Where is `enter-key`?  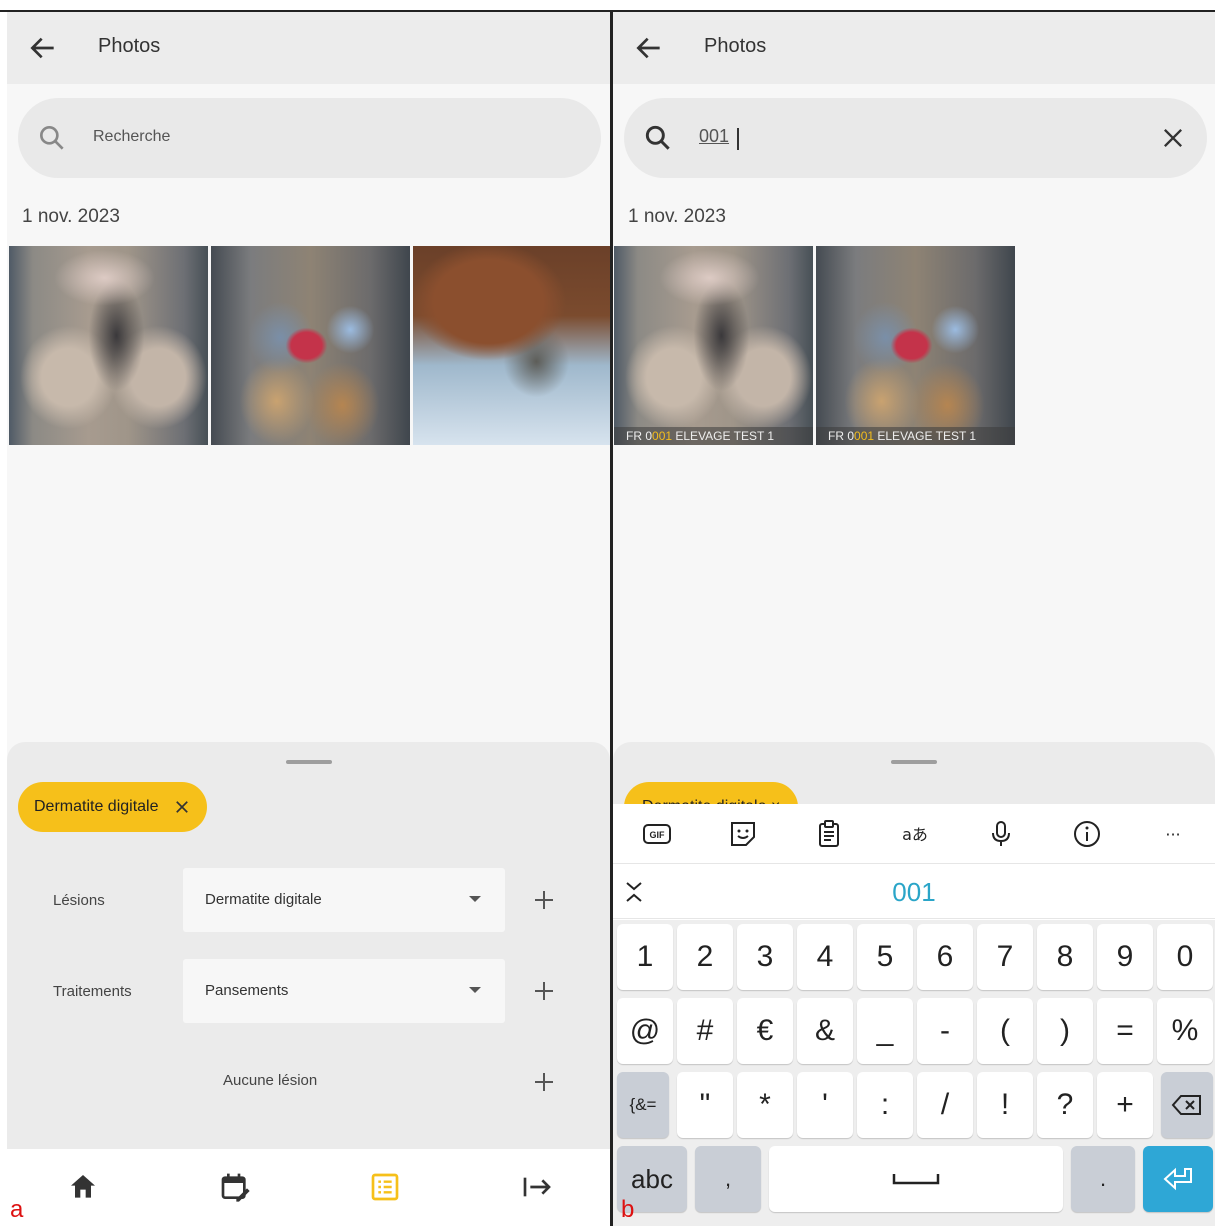 enter-key is located at coordinates (1178, 1179).